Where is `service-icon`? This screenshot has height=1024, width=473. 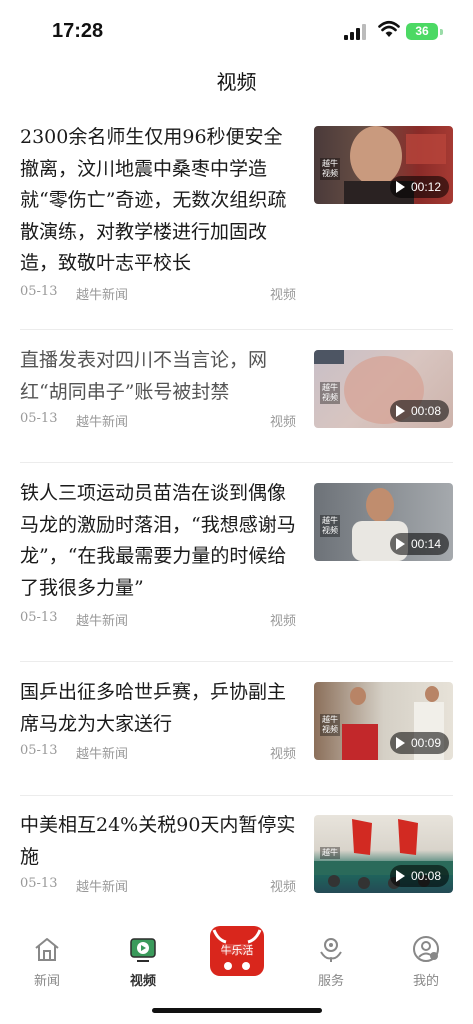 service-icon is located at coordinates (331, 950).